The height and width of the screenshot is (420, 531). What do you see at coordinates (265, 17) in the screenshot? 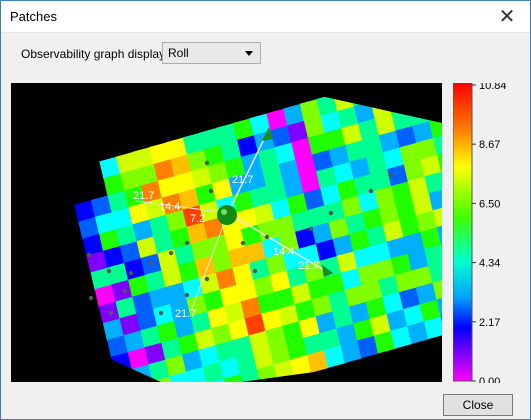
I see `title-bar: Patches ✕` at bounding box center [265, 17].